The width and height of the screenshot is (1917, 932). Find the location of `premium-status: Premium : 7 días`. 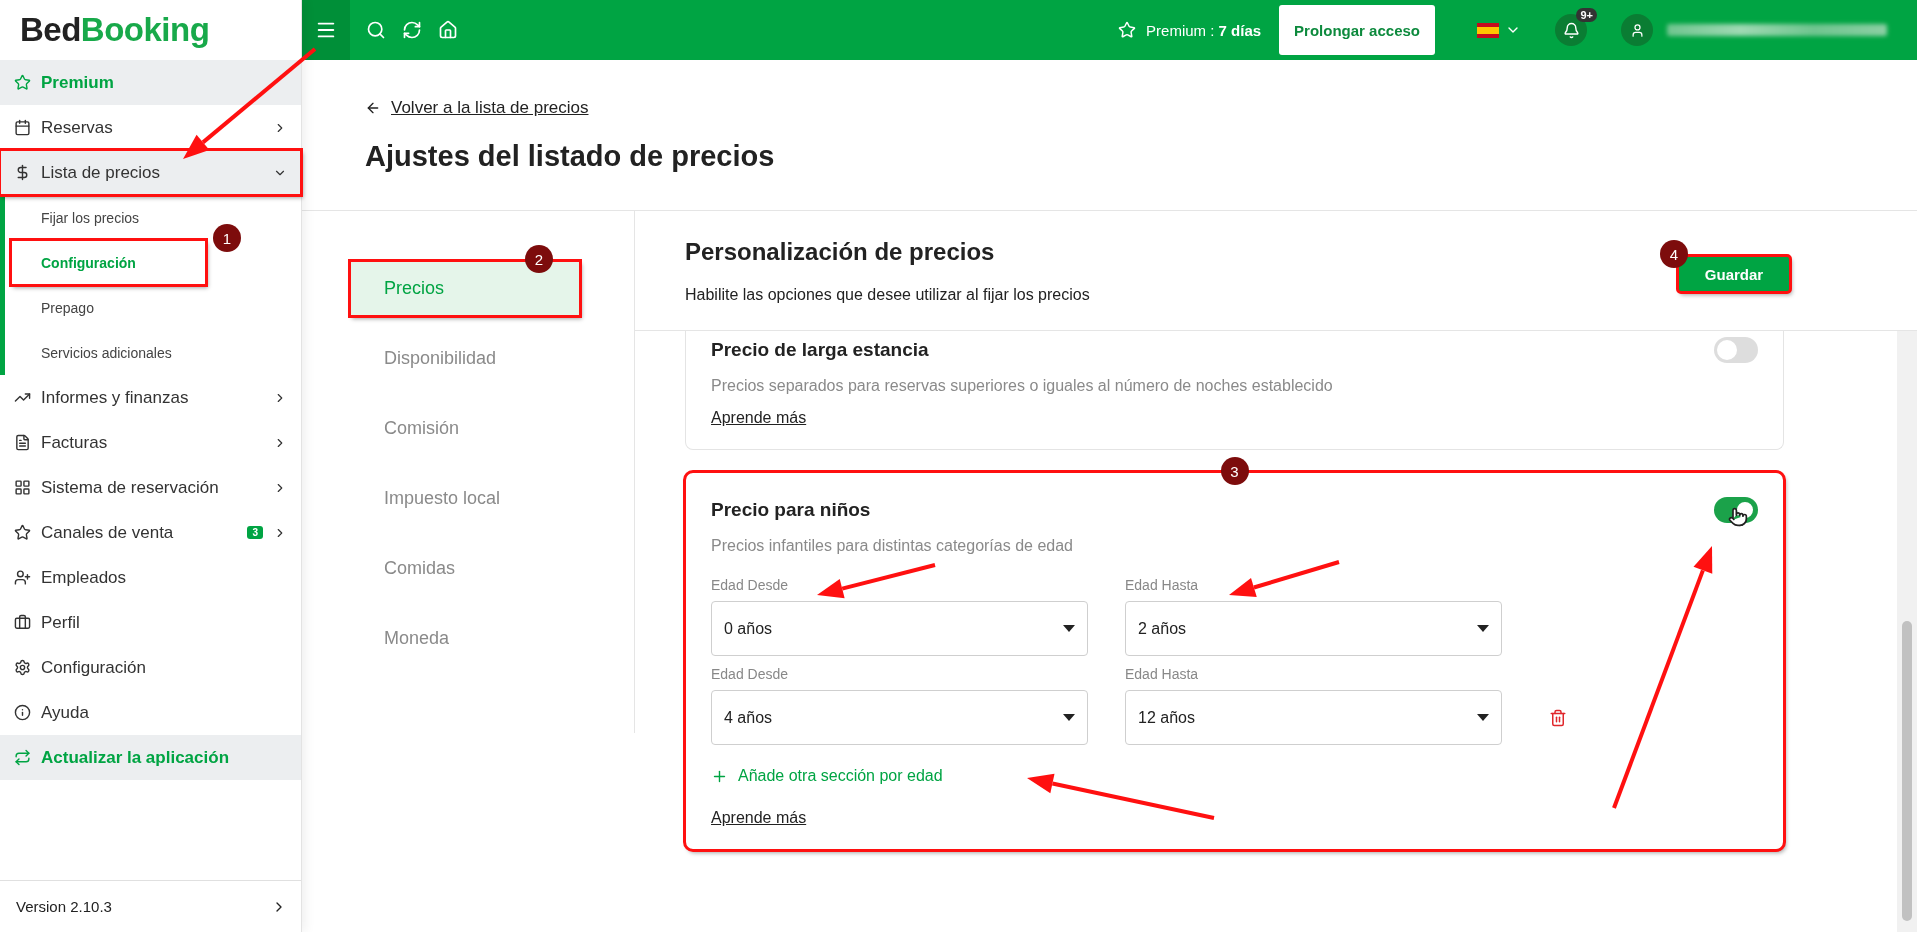

premium-status: Premium : 7 días is located at coordinates (1204, 30).